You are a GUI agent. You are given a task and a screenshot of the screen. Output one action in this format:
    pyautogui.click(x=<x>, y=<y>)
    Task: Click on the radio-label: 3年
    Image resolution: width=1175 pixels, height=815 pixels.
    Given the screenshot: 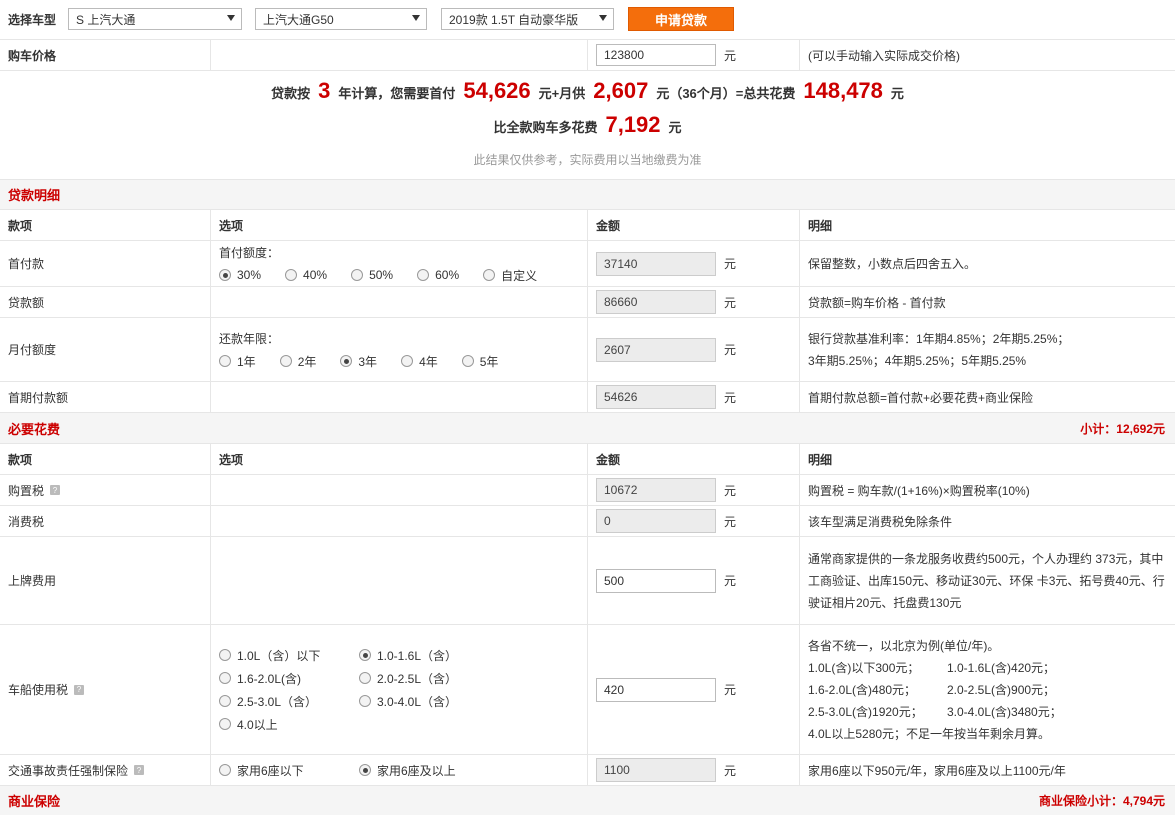 What is the action you would take?
    pyautogui.click(x=368, y=361)
    